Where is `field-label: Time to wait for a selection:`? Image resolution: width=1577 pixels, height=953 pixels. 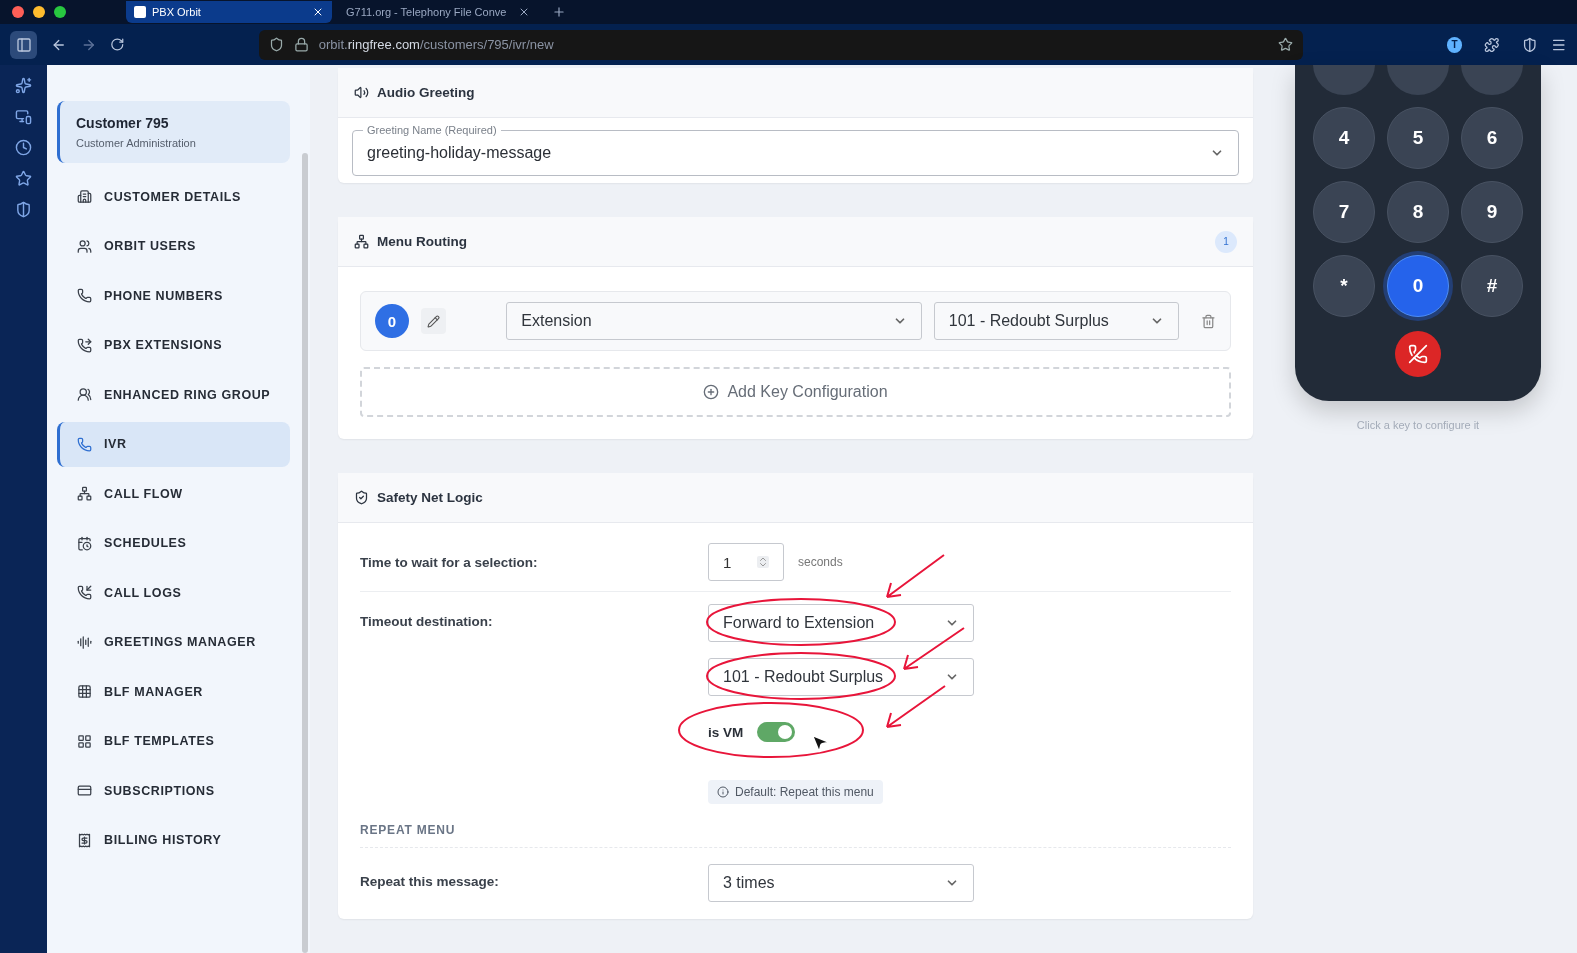 field-label: Time to wait for a selection: is located at coordinates (449, 563).